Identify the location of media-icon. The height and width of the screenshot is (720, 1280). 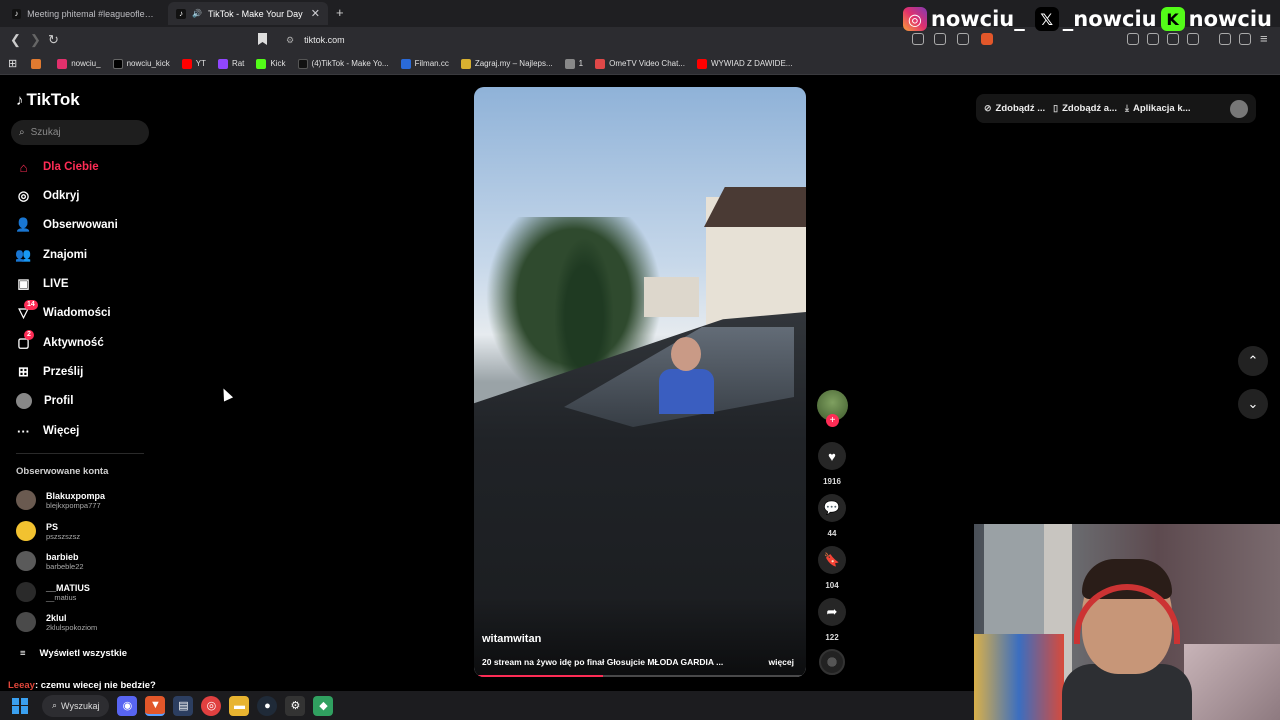
(918, 39).